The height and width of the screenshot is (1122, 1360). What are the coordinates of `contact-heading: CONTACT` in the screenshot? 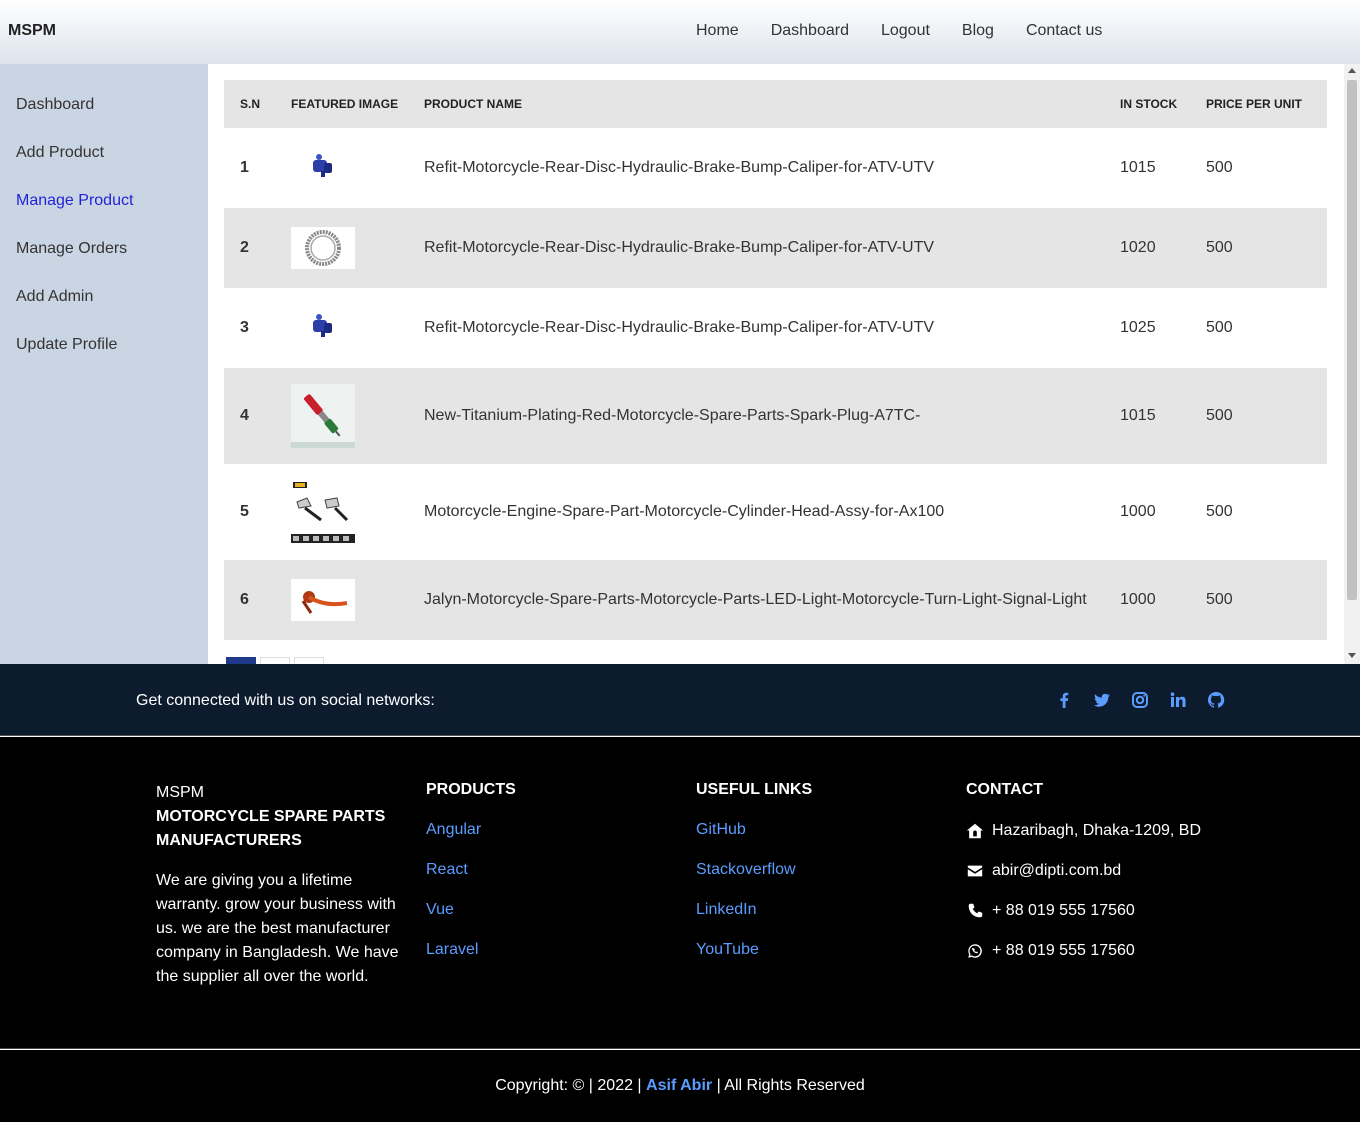 It's located at (1005, 789).